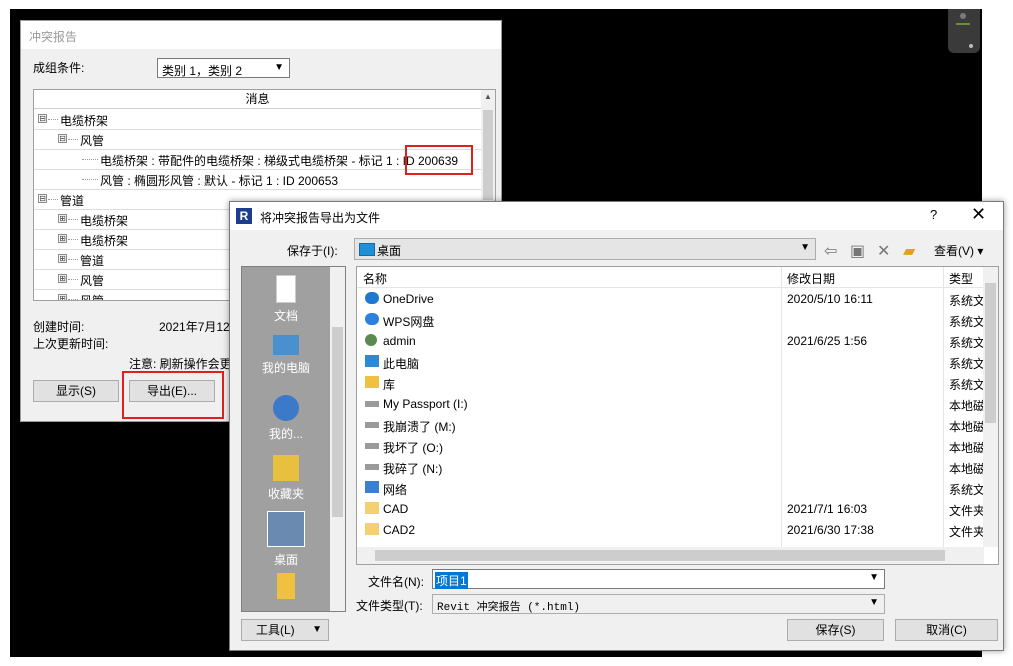  I want to click on file-row: CAD 2021/7/1 16:03 文件夹, so click(671, 508).